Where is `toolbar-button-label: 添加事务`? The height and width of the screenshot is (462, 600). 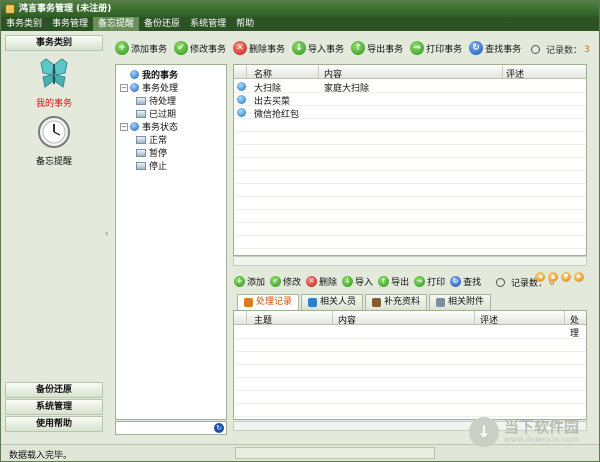
toolbar-button-label: 添加事务 is located at coordinates (149, 49).